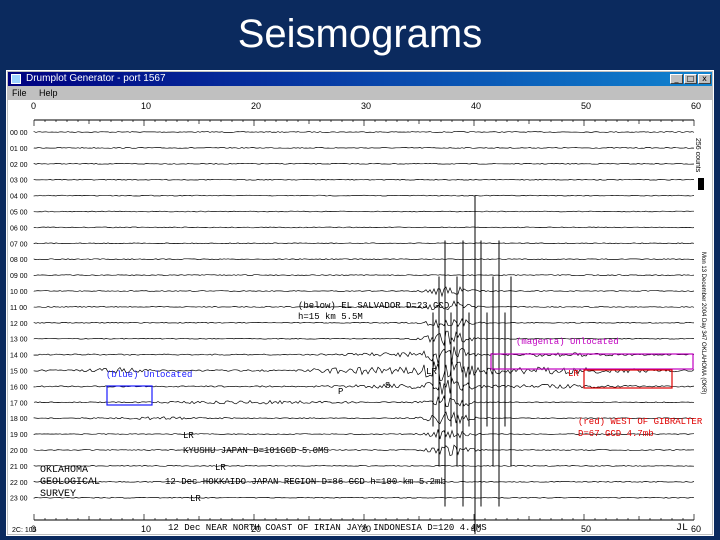  What do you see at coordinates (387, 386) in the screenshot?
I see `annotation-s-phase: S` at bounding box center [387, 386].